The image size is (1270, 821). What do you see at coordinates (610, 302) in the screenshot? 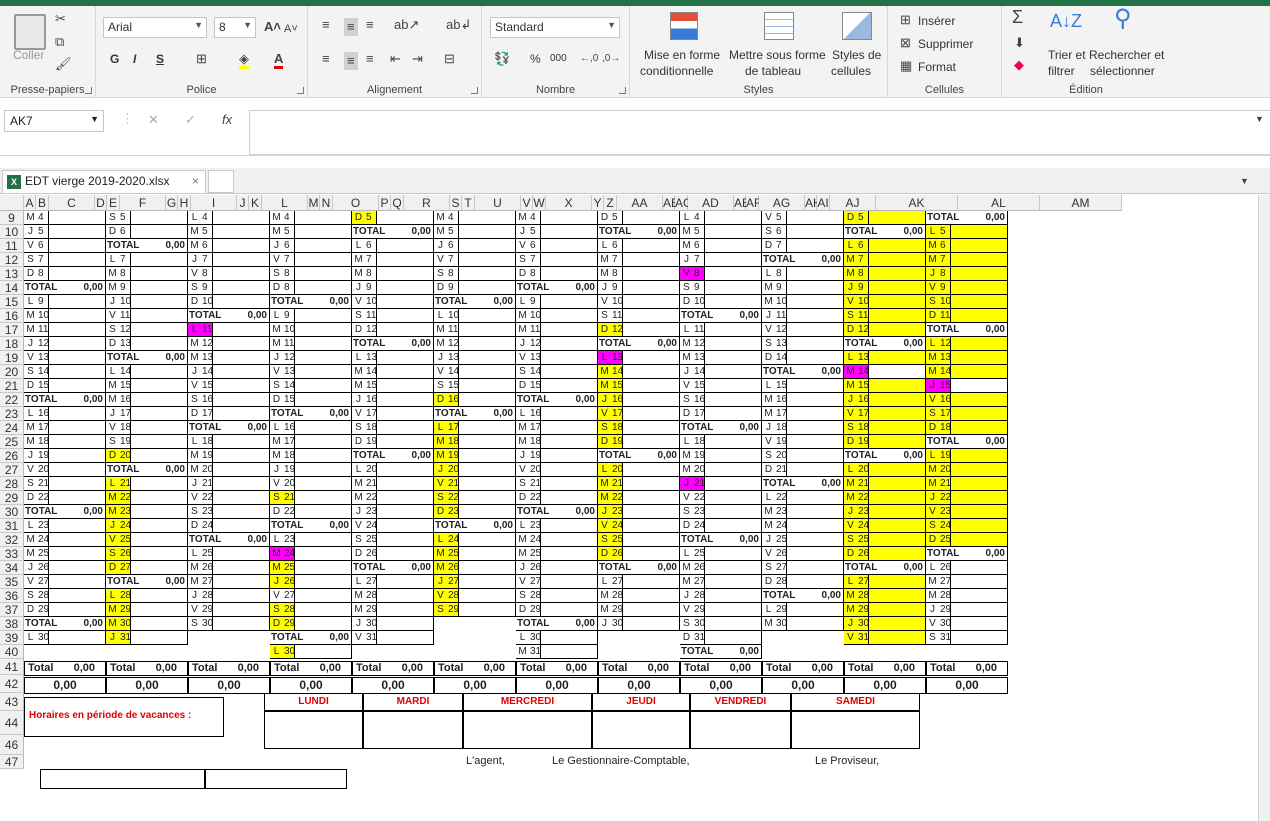
I see `day-cell: V 10` at bounding box center [610, 302].